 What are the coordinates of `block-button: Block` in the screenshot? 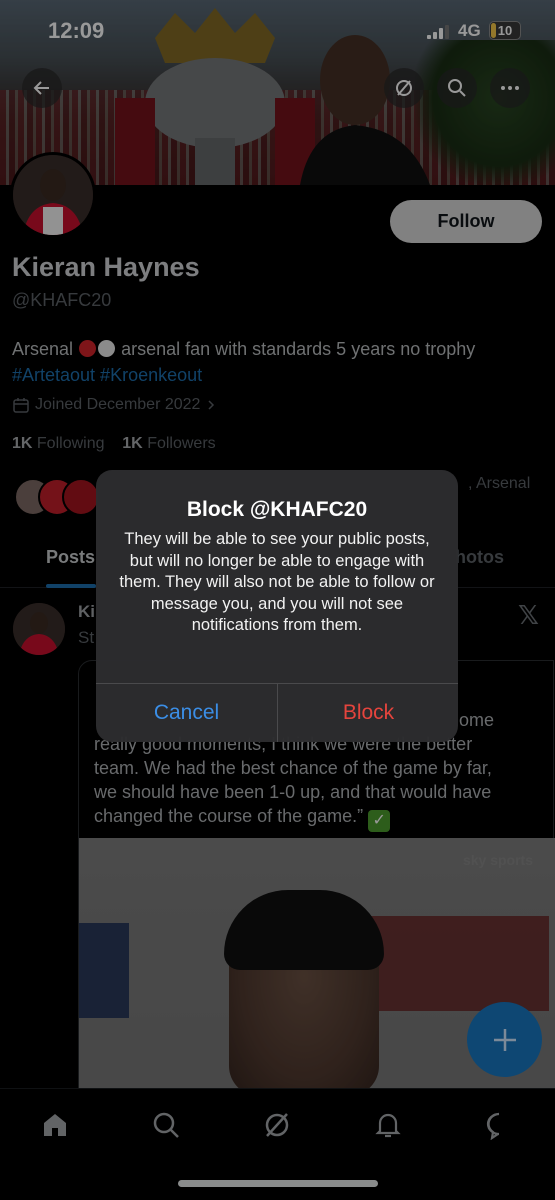 It's located at (368, 713).